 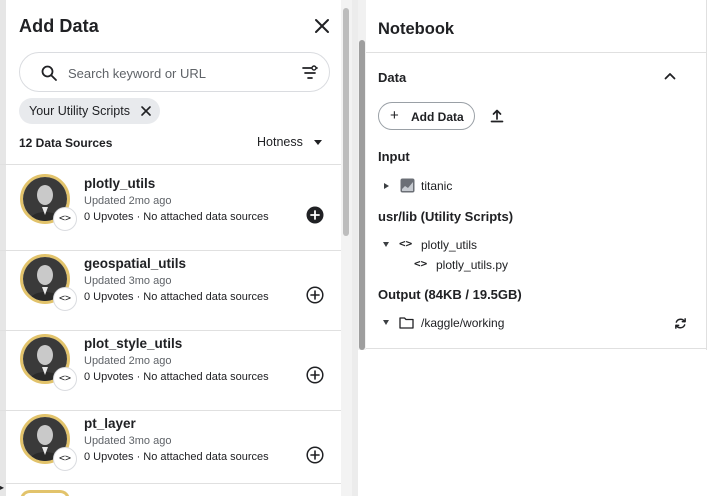 What do you see at coordinates (280, 142) in the screenshot?
I see `sort-select-value: Hotness` at bounding box center [280, 142].